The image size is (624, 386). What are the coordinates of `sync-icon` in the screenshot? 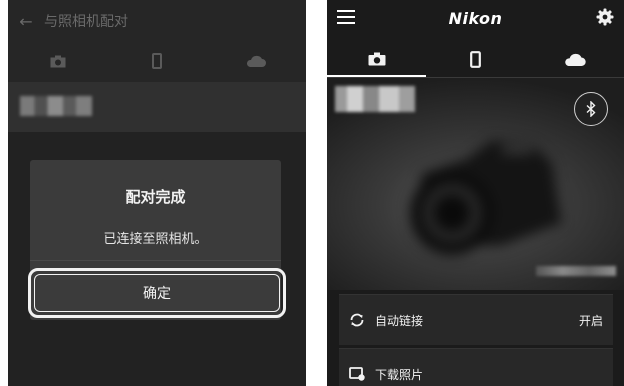 It's located at (357, 320).